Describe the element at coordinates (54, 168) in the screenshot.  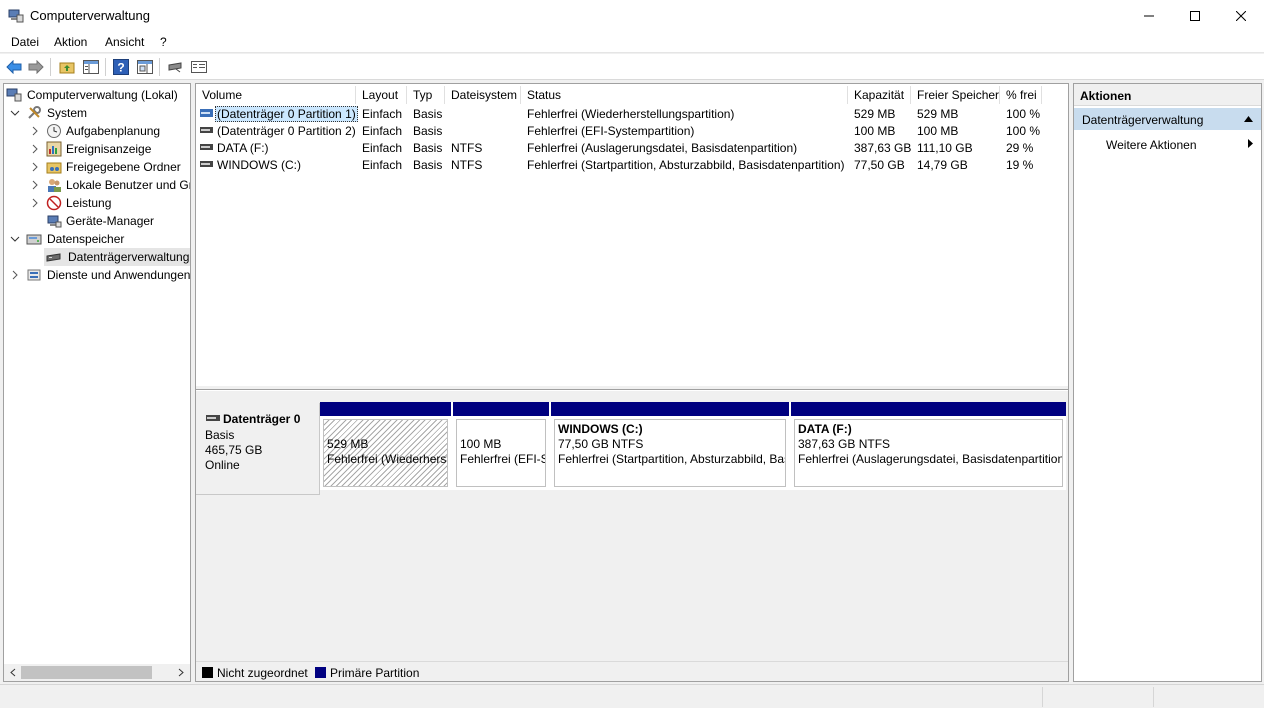
I see `shared-folder-icon` at that location.